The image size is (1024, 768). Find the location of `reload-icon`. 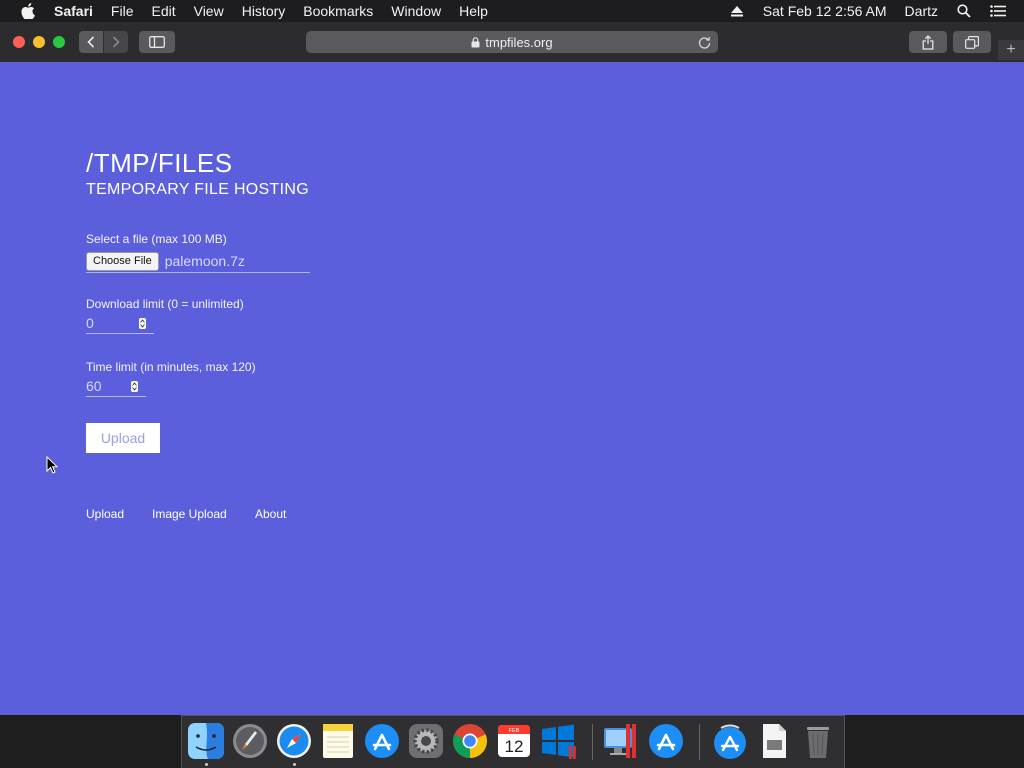

reload-icon is located at coordinates (704, 42).